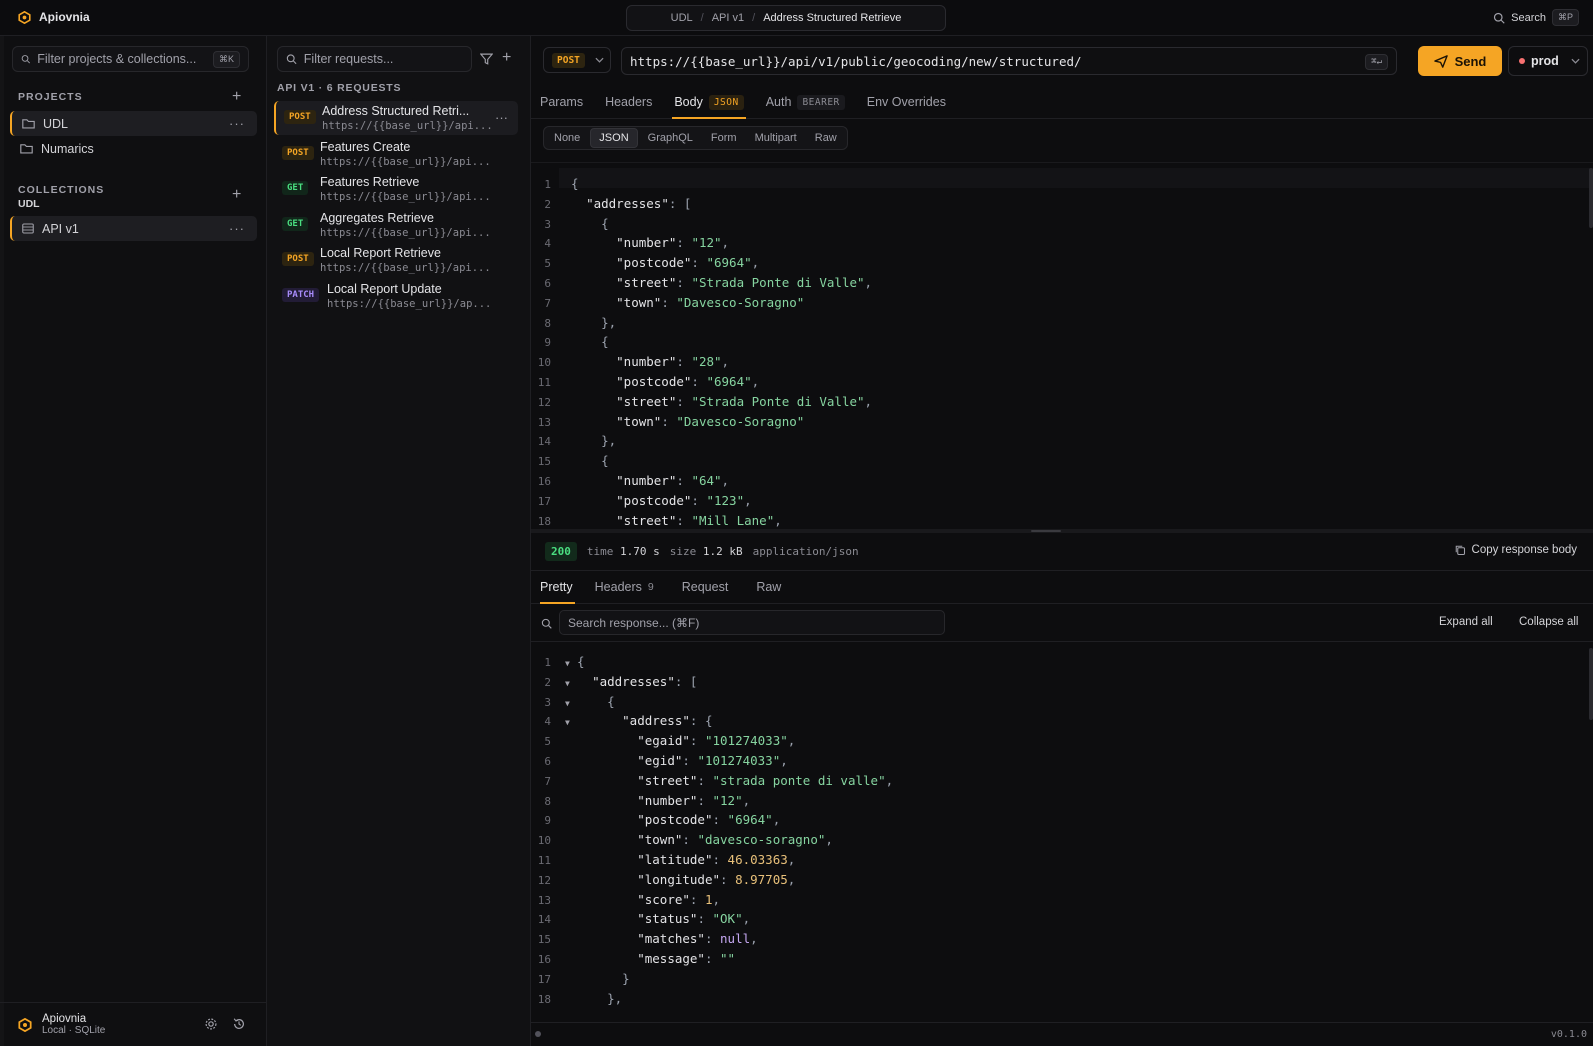 The width and height of the screenshot is (1593, 1046). I want to click on breadcrumb-collection: API v1, so click(728, 18).